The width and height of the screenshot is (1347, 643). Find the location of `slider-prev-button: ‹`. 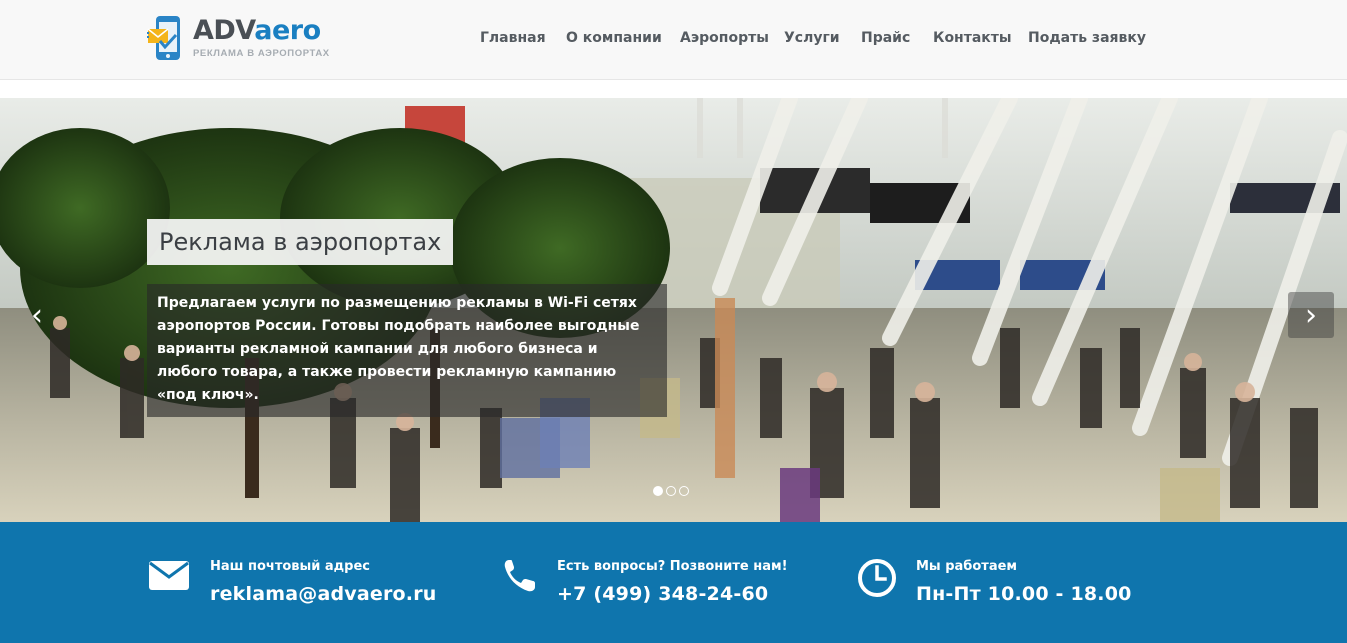

slider-prev-button: ‹ is located at coordinates (37, 315).